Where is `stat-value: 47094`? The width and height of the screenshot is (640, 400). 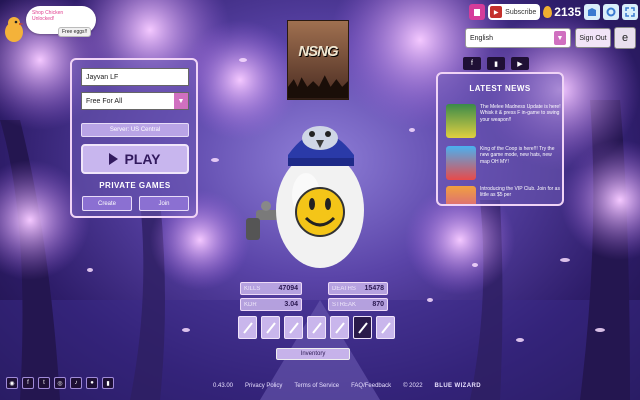 stat-value: 47094 is located at coordinates (288, 288).